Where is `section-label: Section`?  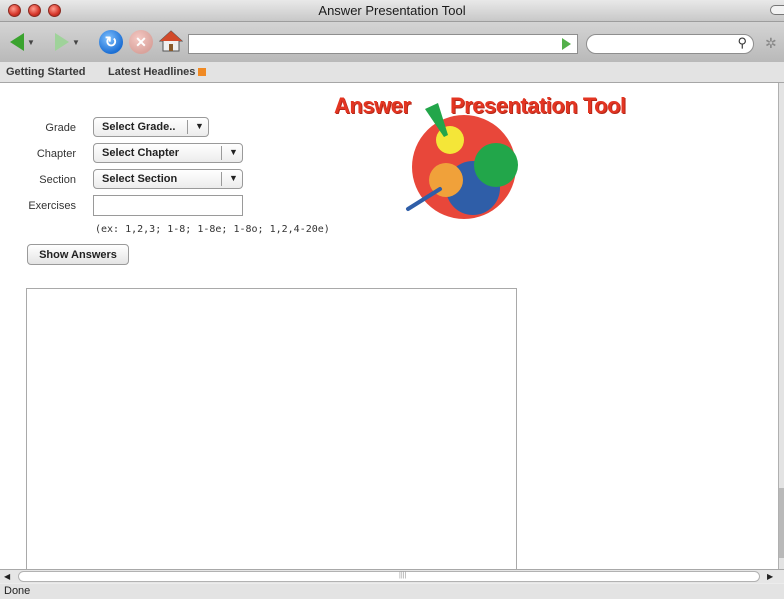 section-label: Section is located at coordinates (57, 180).